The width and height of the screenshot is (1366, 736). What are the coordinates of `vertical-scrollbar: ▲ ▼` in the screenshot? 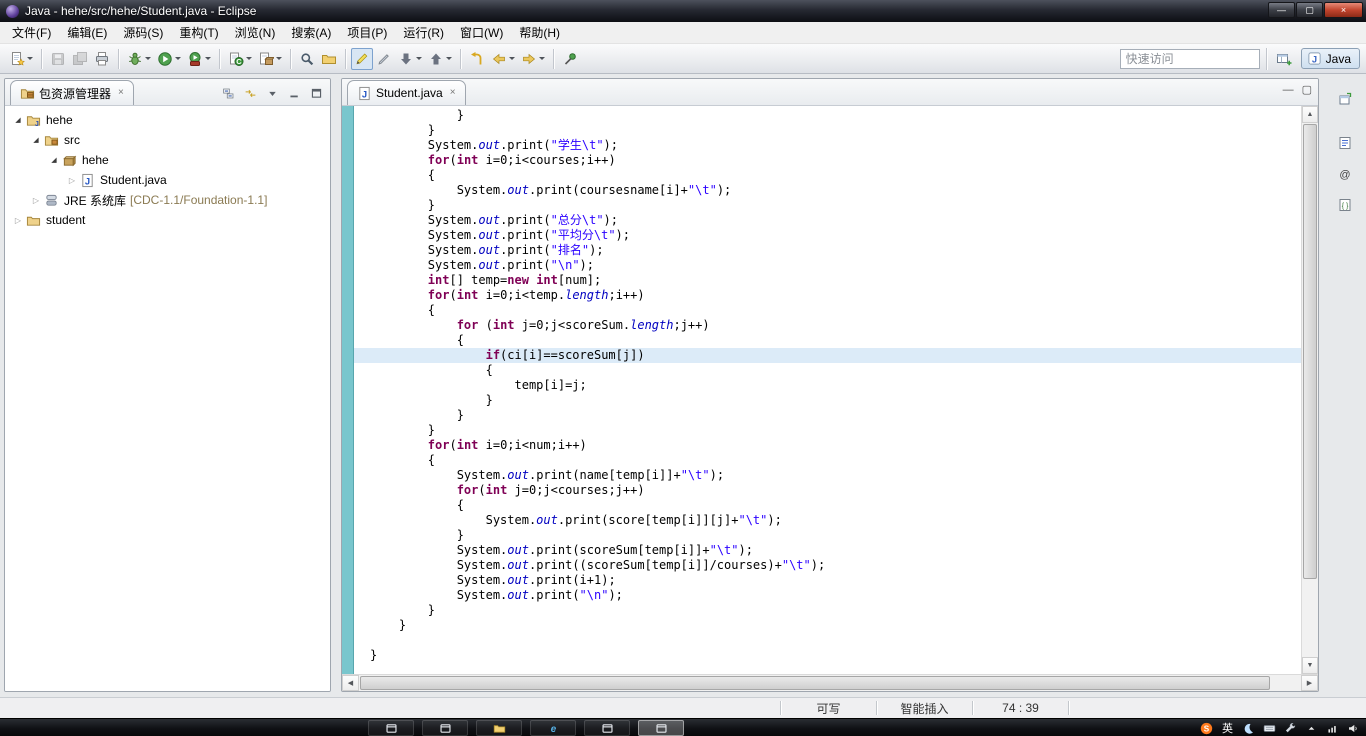 It's located at (1309, 390).